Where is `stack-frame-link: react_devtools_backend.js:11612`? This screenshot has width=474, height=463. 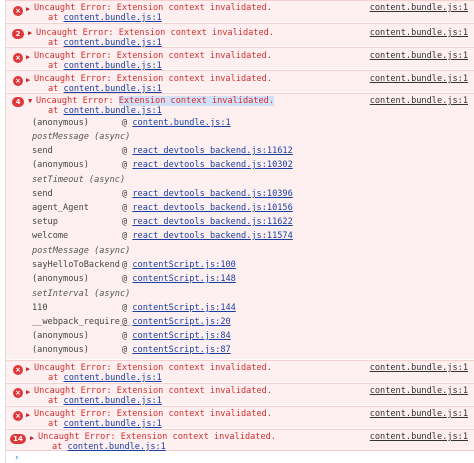
stack-frame-link: react_devtools_backend.js:11612 is located at coordinates (212, 151).